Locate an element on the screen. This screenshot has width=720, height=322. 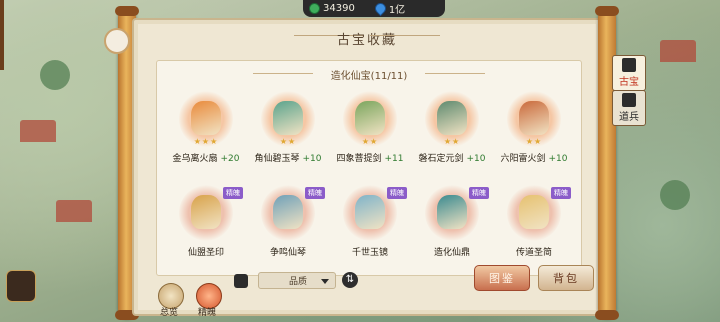
treasure-label: 六阳雷火剑 +10 is located at coordinates (534, 157).